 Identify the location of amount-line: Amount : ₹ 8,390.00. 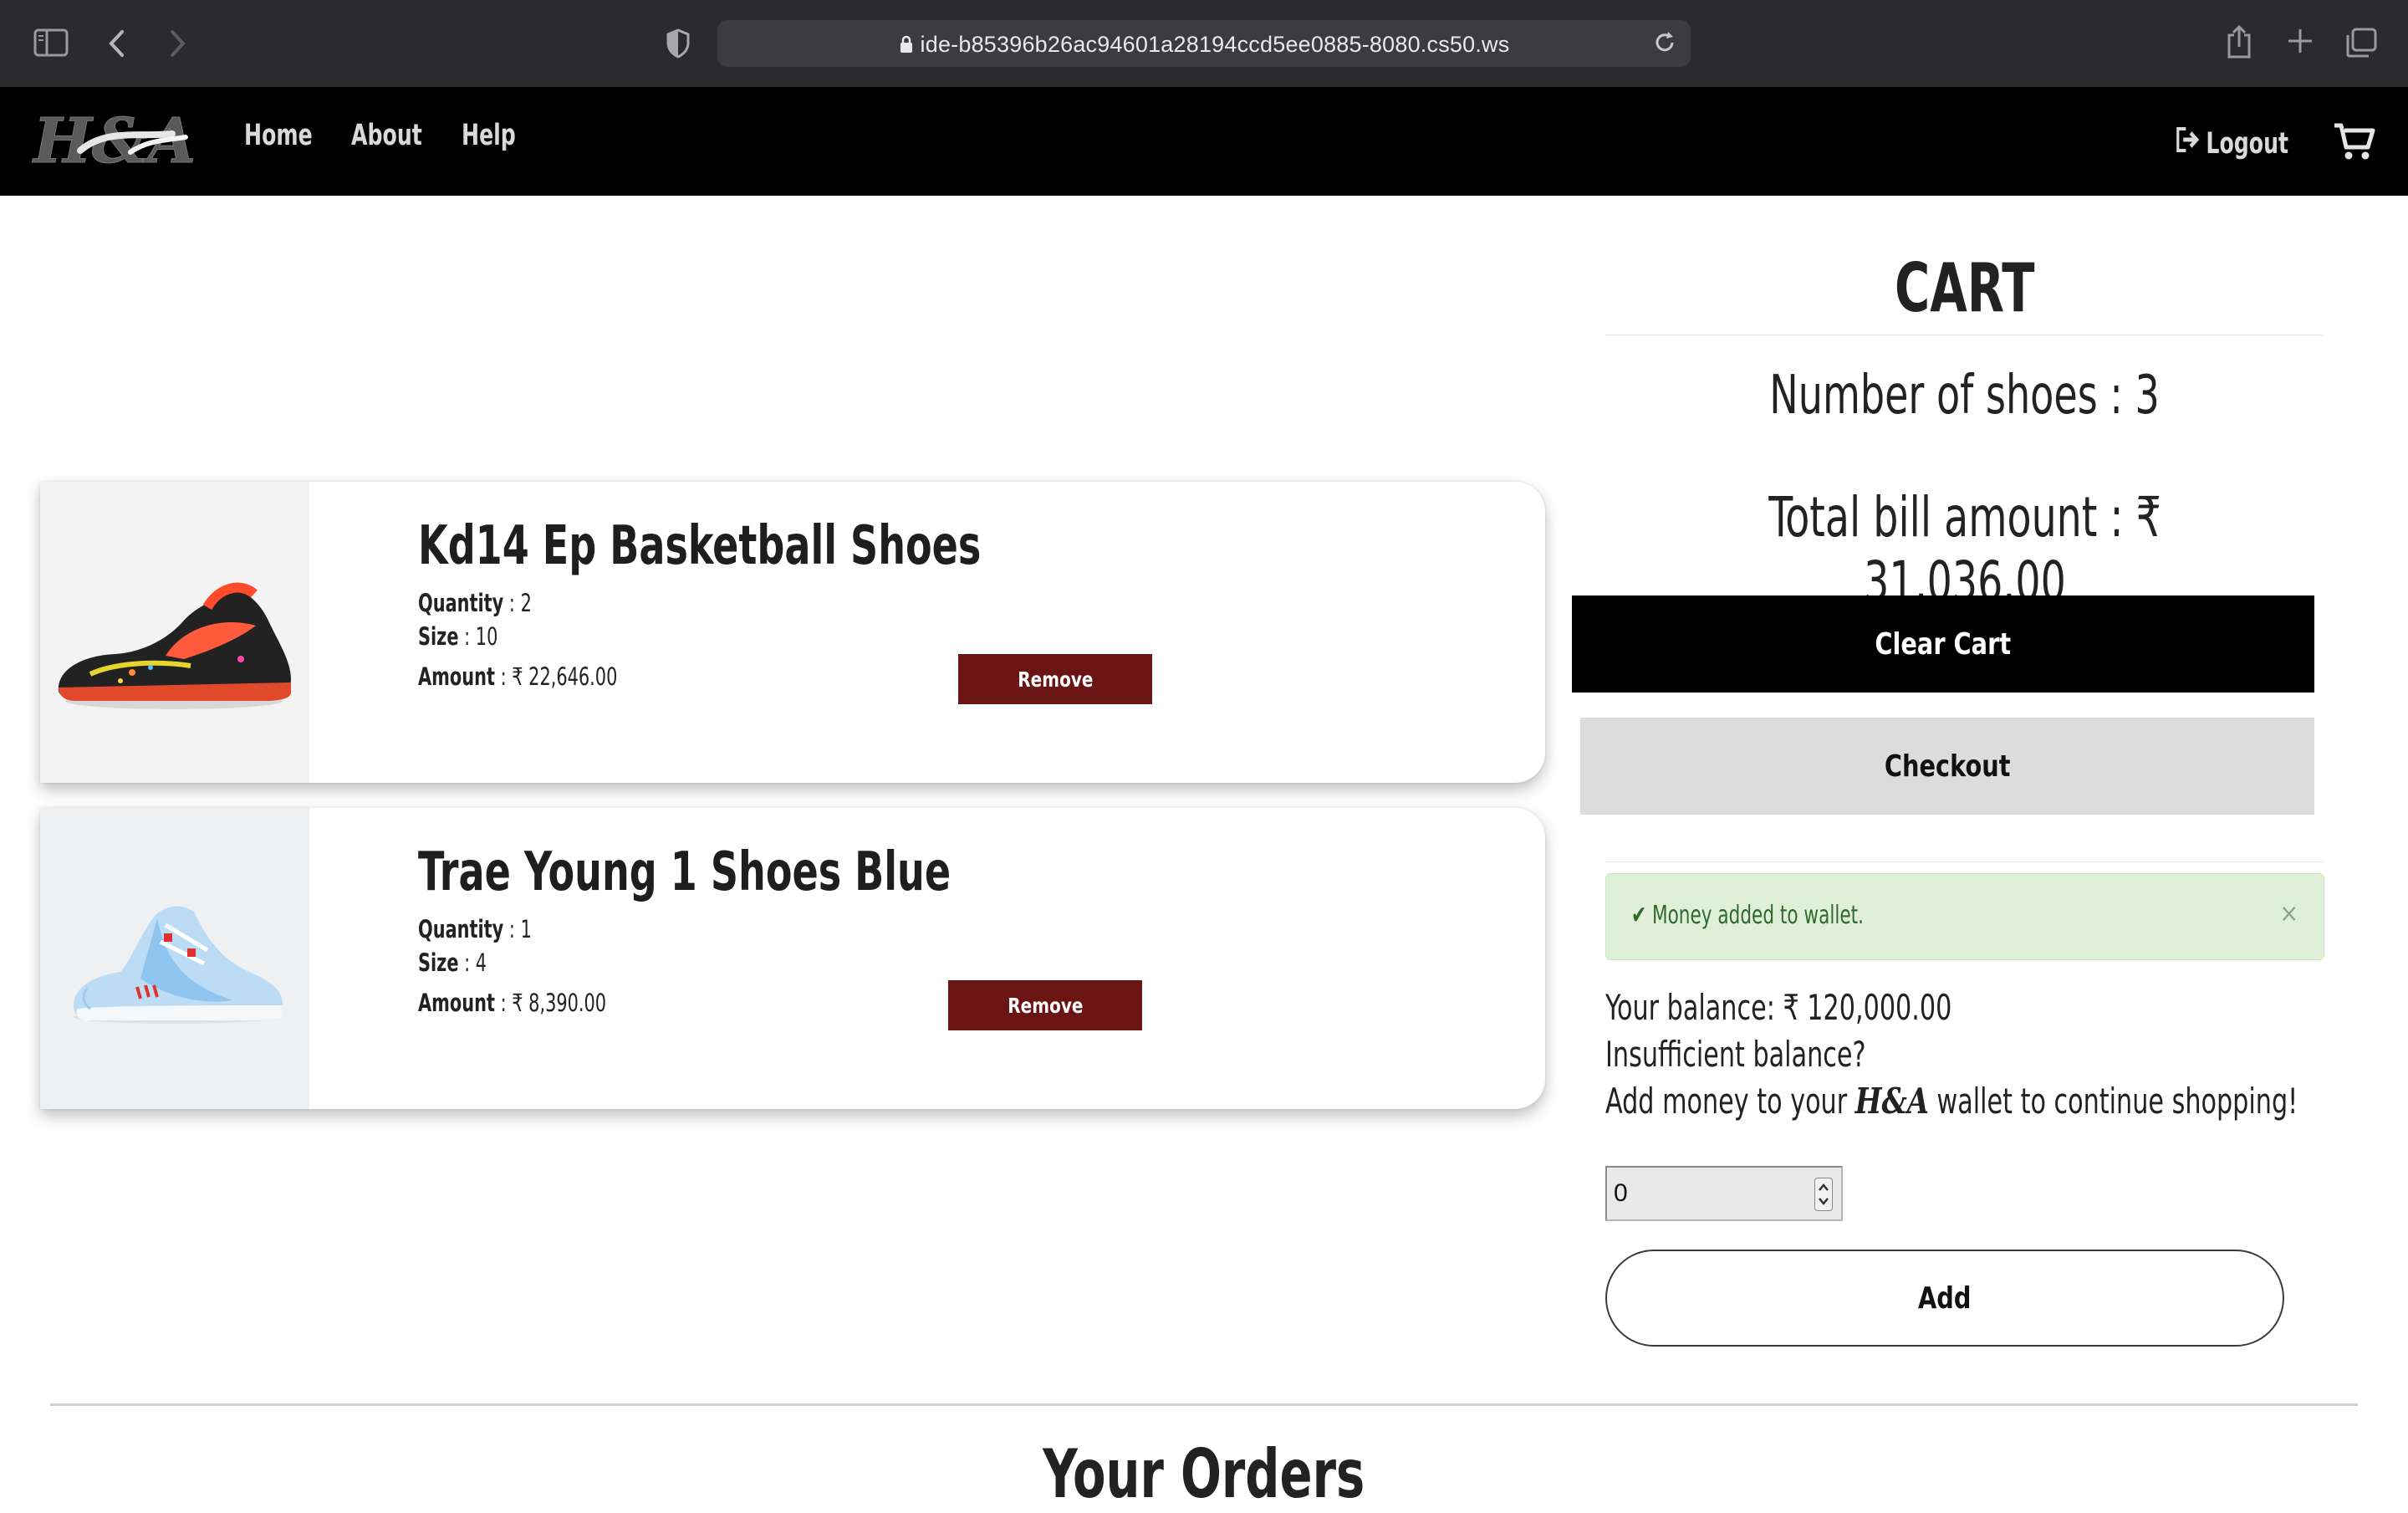
(512, 1003).